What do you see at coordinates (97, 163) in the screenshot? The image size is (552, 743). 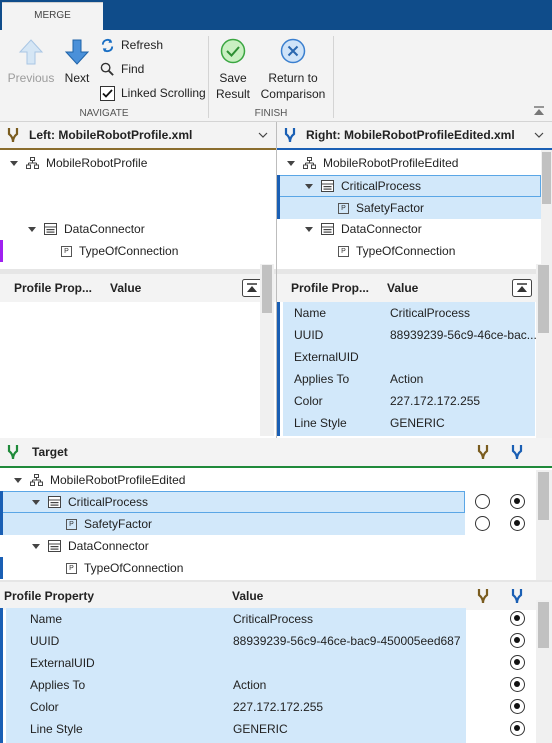 I see `tree-node-label: MobileRobotProfile` at bounding box center [97, 163].